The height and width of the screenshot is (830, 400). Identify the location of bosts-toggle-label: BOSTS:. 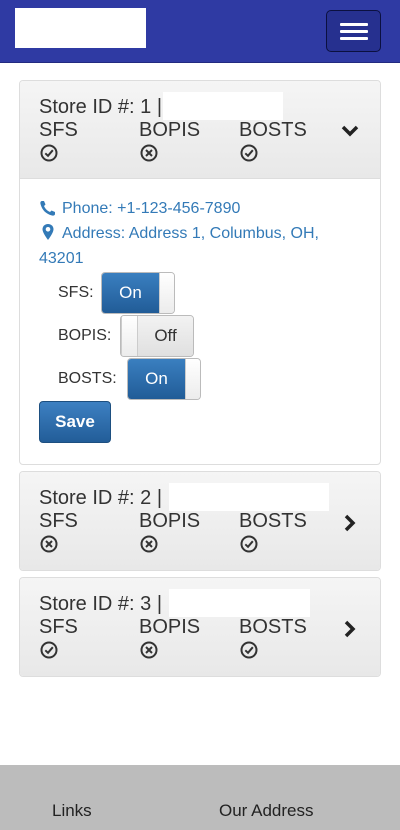
(87, 378).